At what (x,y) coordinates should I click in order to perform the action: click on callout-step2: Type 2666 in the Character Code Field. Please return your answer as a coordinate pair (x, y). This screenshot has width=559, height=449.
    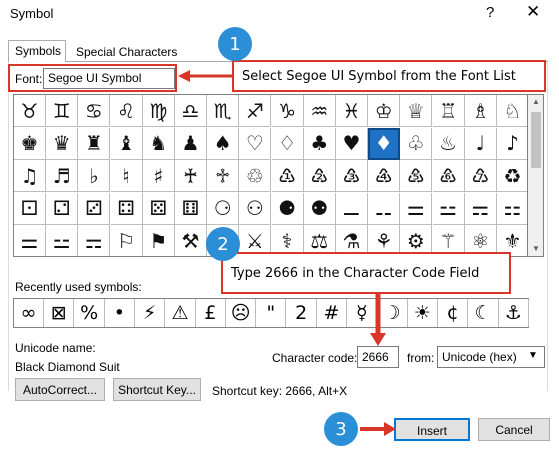
    Looking at the image, I should click on (366, 273).